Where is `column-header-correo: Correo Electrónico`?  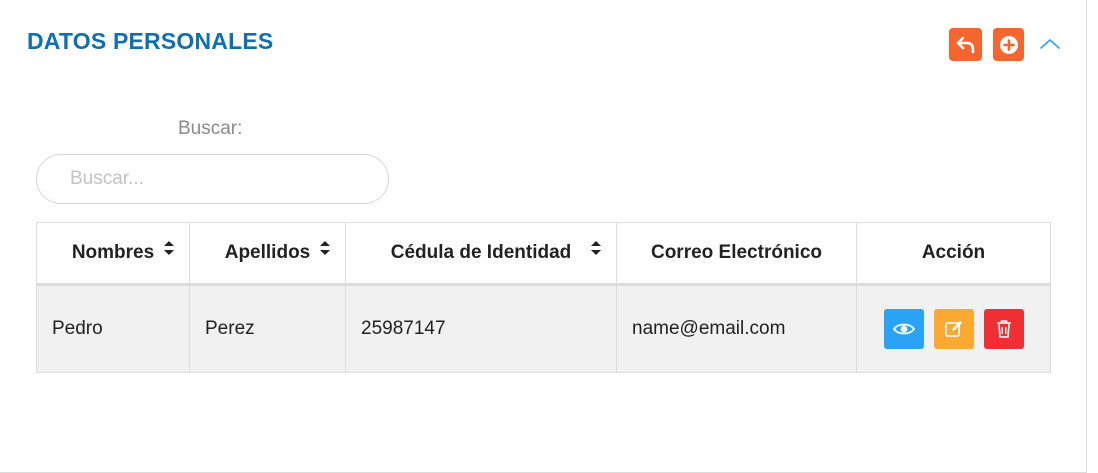 column-header-correo: Correo Electrónico is located at coordinates (736, 254).